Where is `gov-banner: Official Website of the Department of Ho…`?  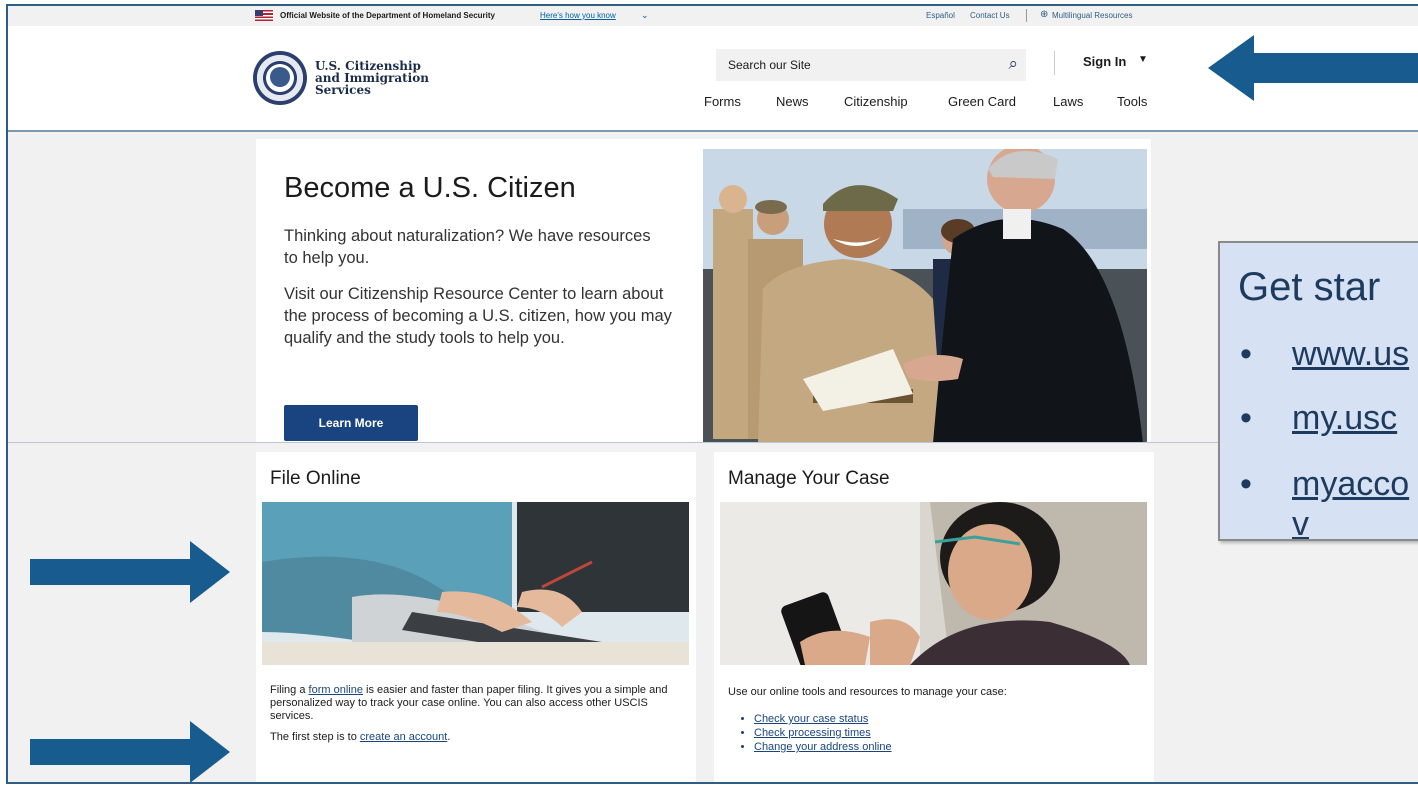 gov-banner: Official Website of the Department of Ho… is located at coordinates (713, 16).